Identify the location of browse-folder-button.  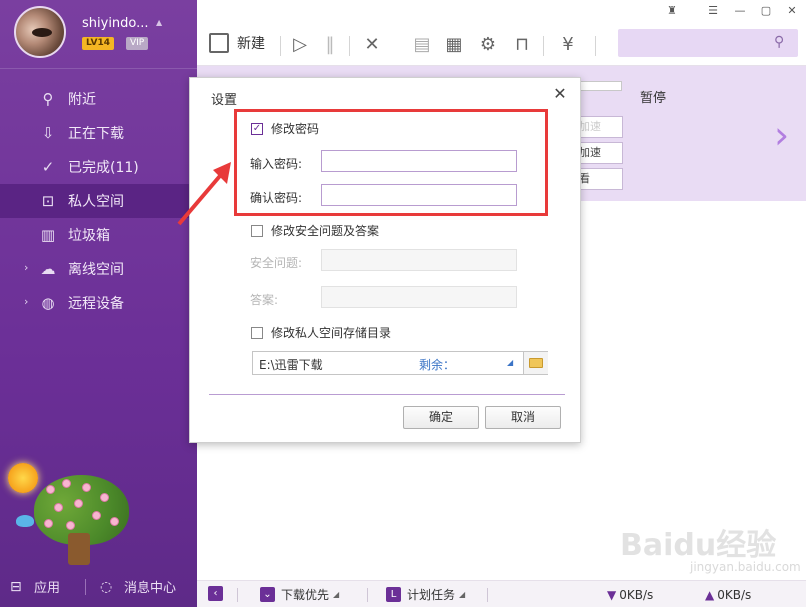
(535, 363).